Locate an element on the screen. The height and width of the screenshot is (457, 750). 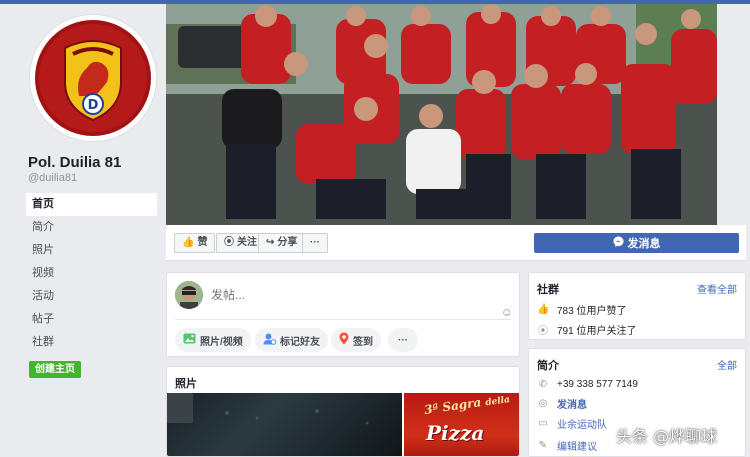
tag-friends-button: 标记好友 is located at coordinates (291, 340).